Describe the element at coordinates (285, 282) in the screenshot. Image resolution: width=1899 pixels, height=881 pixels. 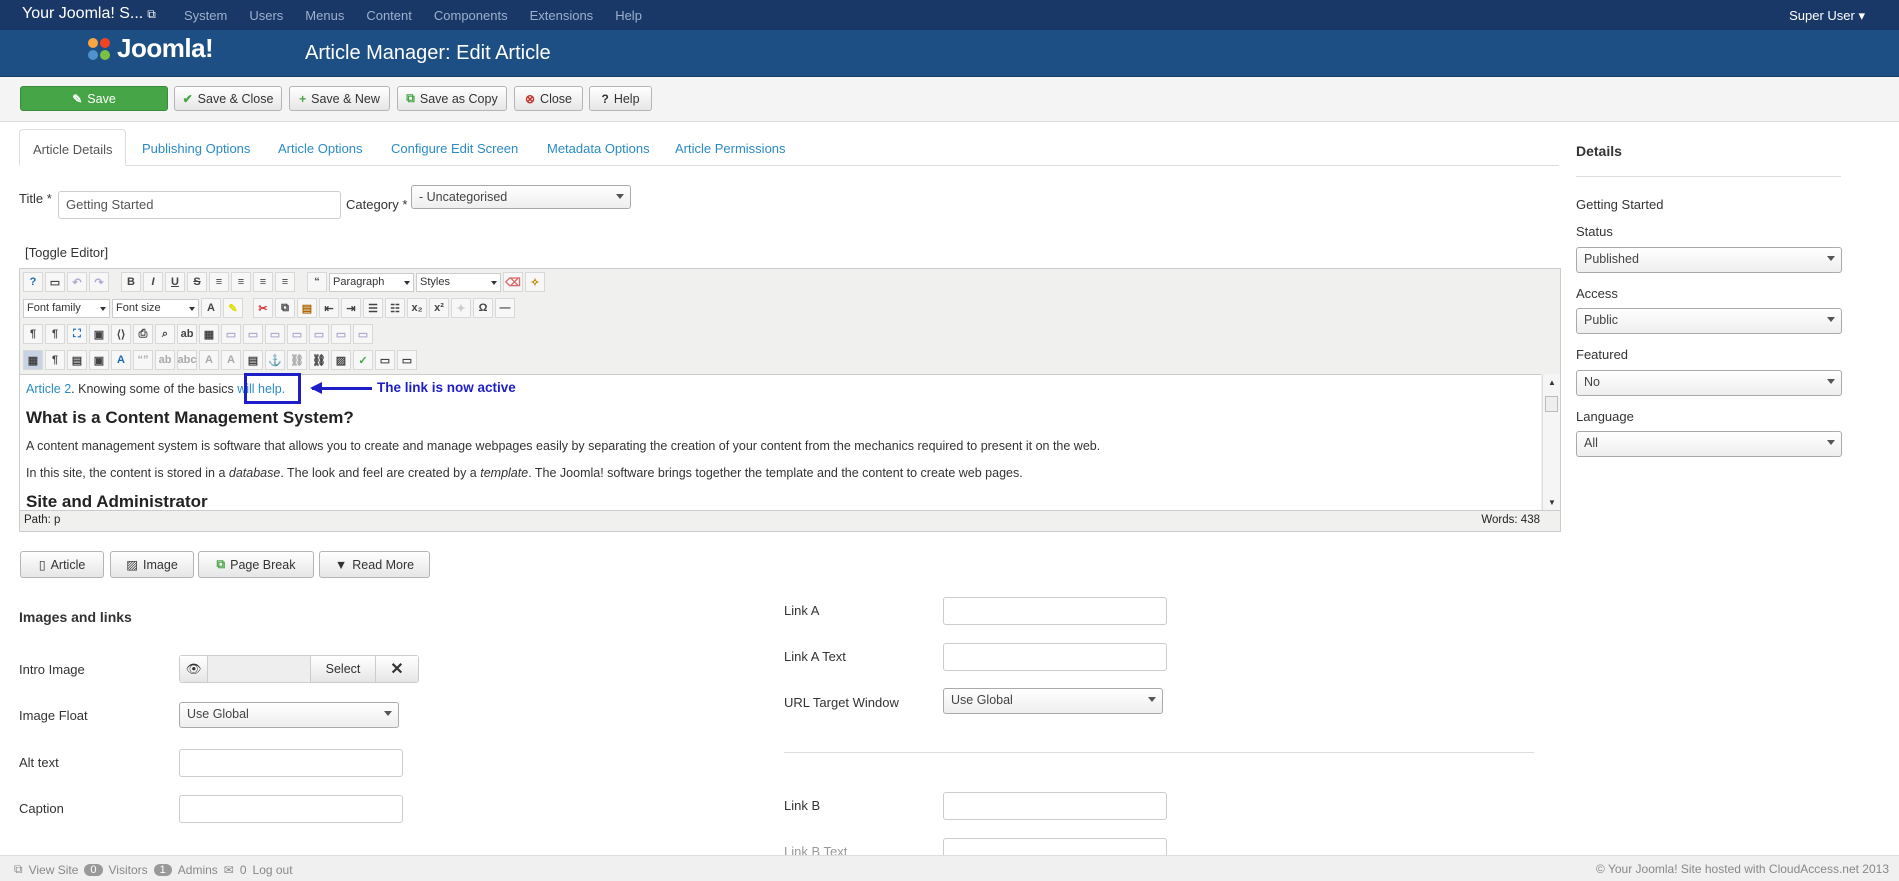
I see `align-justify-icon: ≡` at that location.